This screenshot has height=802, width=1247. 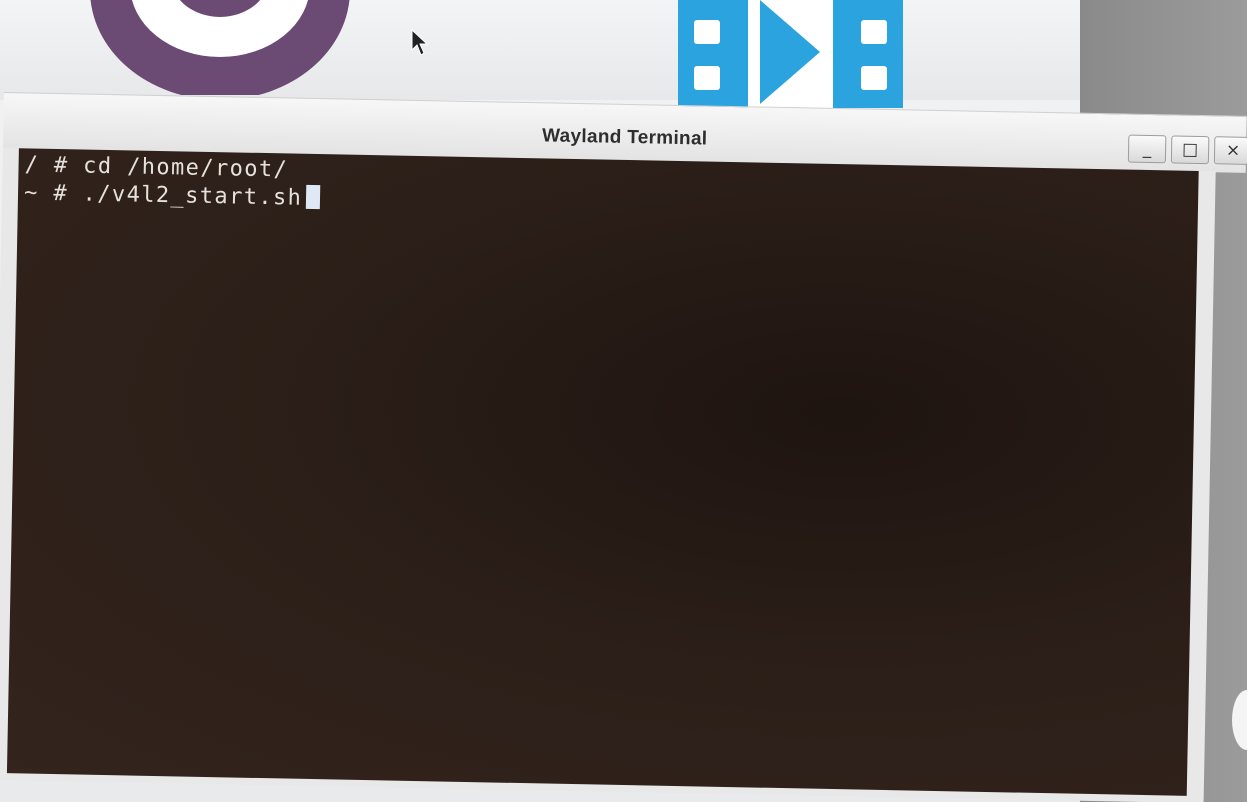 I want to click on minimize-icon: _, so click(x=1147, y=149).